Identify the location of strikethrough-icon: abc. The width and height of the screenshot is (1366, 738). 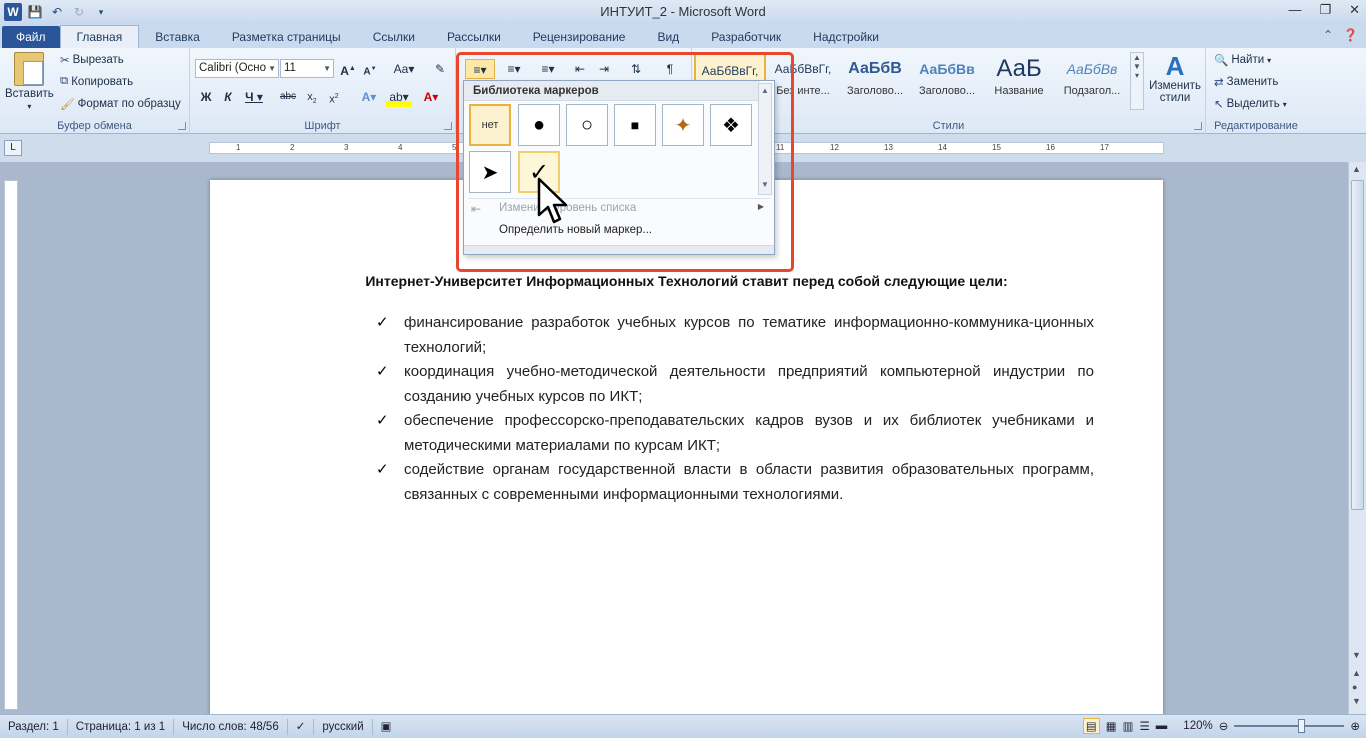
(288, 97).